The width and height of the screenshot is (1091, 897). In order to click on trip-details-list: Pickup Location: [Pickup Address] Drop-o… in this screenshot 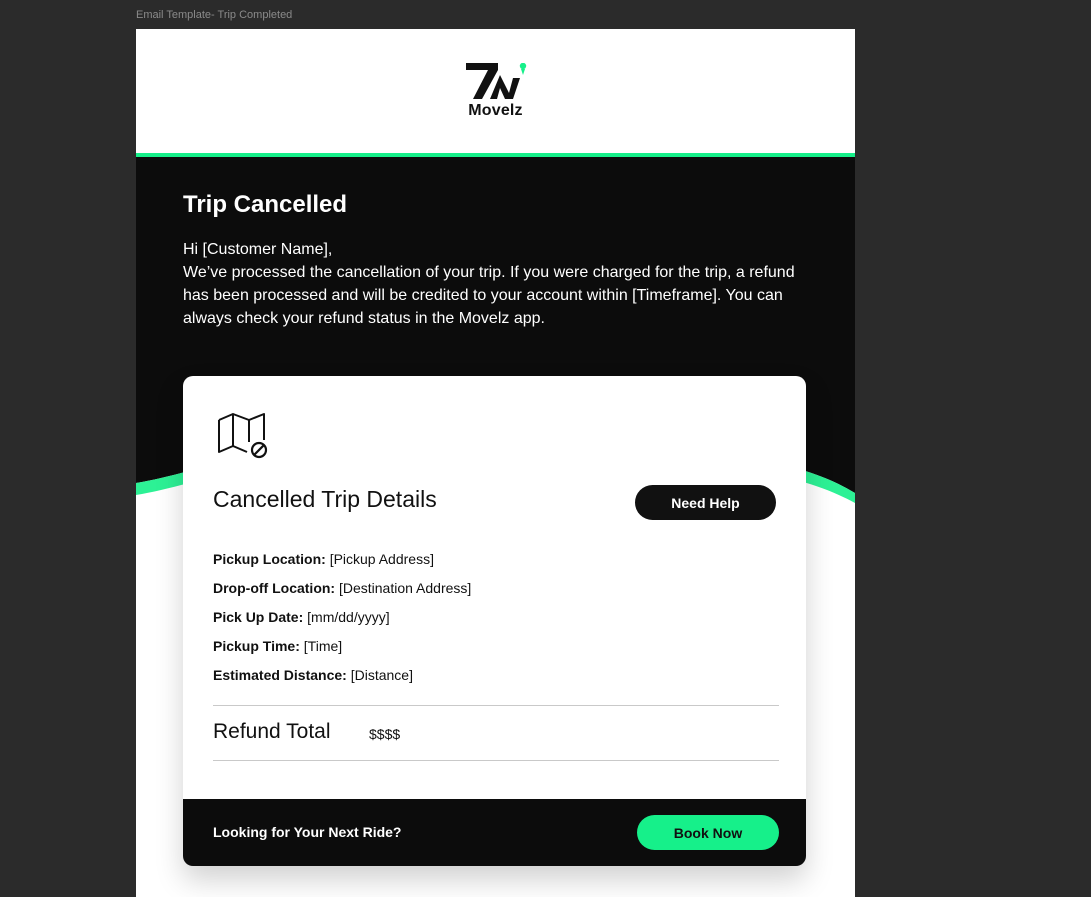, I will do `click(342, 623)`.